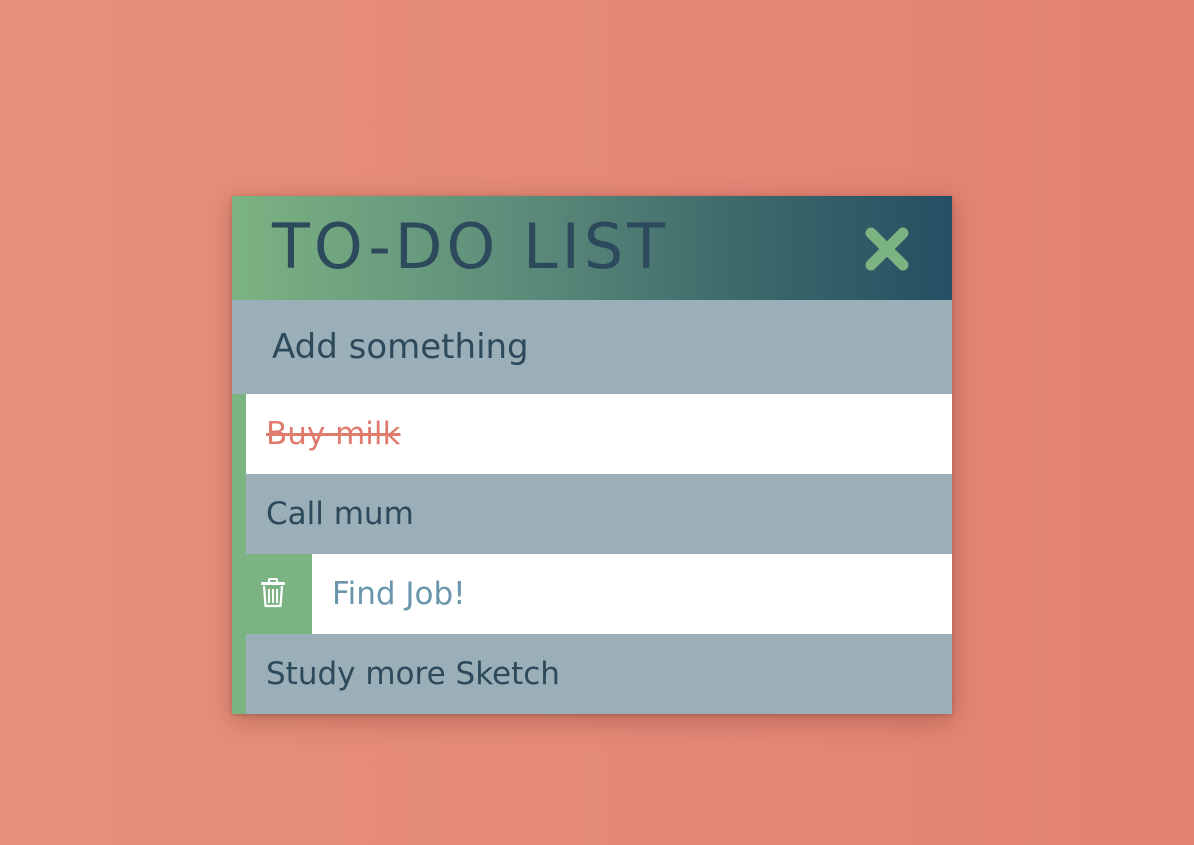 This screenshot has width=1194, height=845. I want to click on add-todo-row, so click(592, 347).